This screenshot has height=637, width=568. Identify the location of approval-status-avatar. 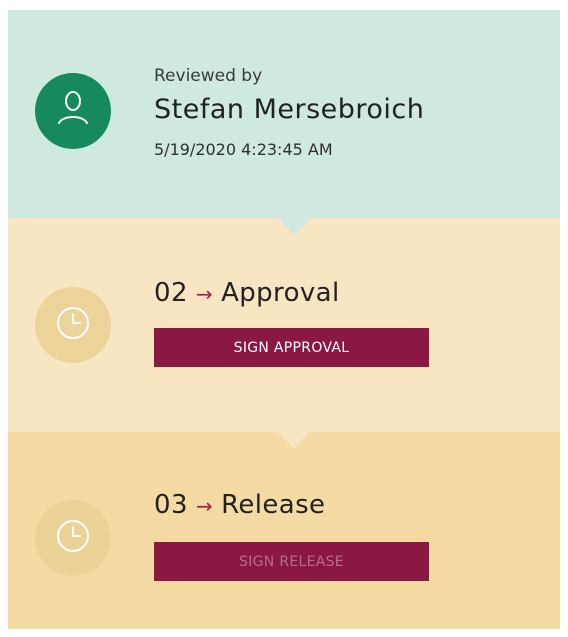
(73, 325).